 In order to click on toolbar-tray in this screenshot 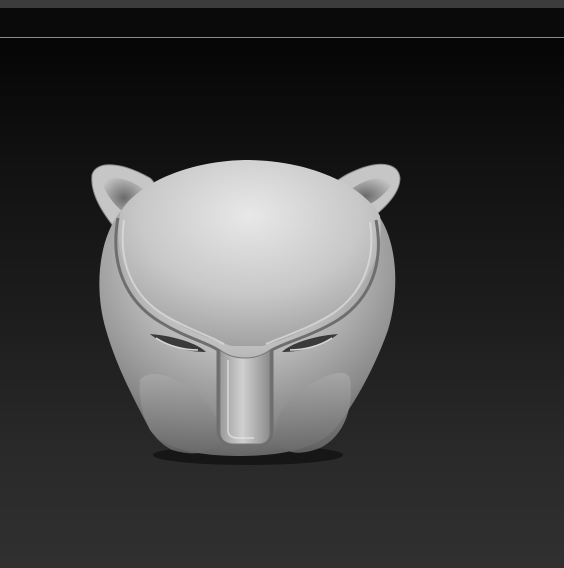, I will do `click(282, 22)`.